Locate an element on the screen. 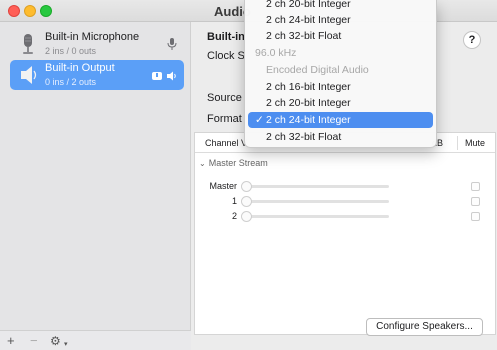 Image resolution: width=497 pixels, height=350 pixels. channel-label: 1 is located at coordinates (234, 201).